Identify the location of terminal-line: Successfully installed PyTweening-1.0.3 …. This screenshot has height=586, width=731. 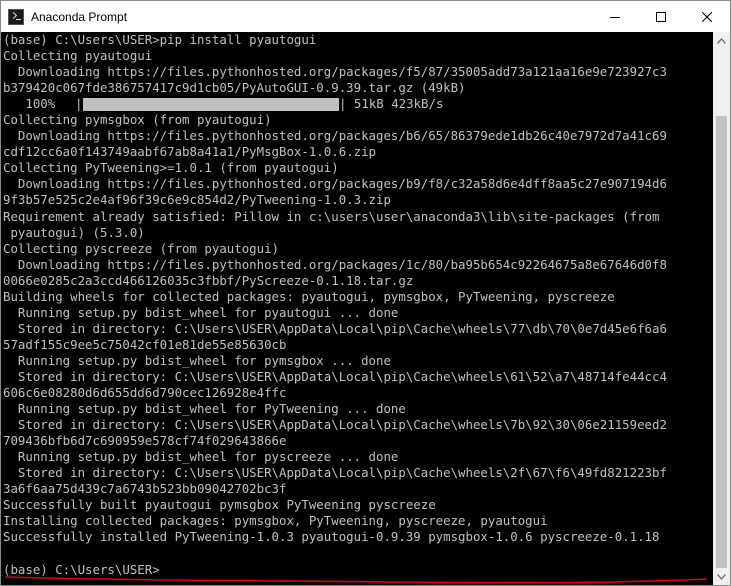
(331, 537).